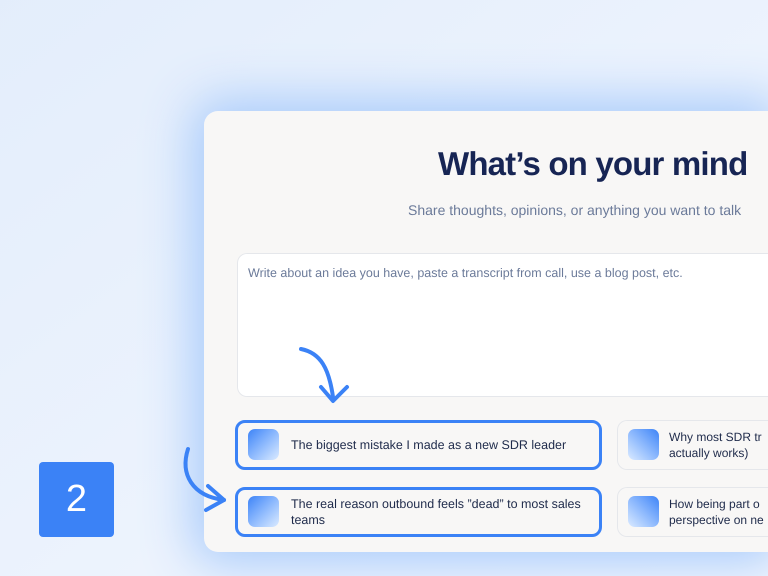 Image resolution: width=768 pixels, height=576 pixels. Describe the element at coordinates (418, 445) in the screenshot. I see `suggestion-card: The biggest mistake I made as a new SDR leader` at that location.